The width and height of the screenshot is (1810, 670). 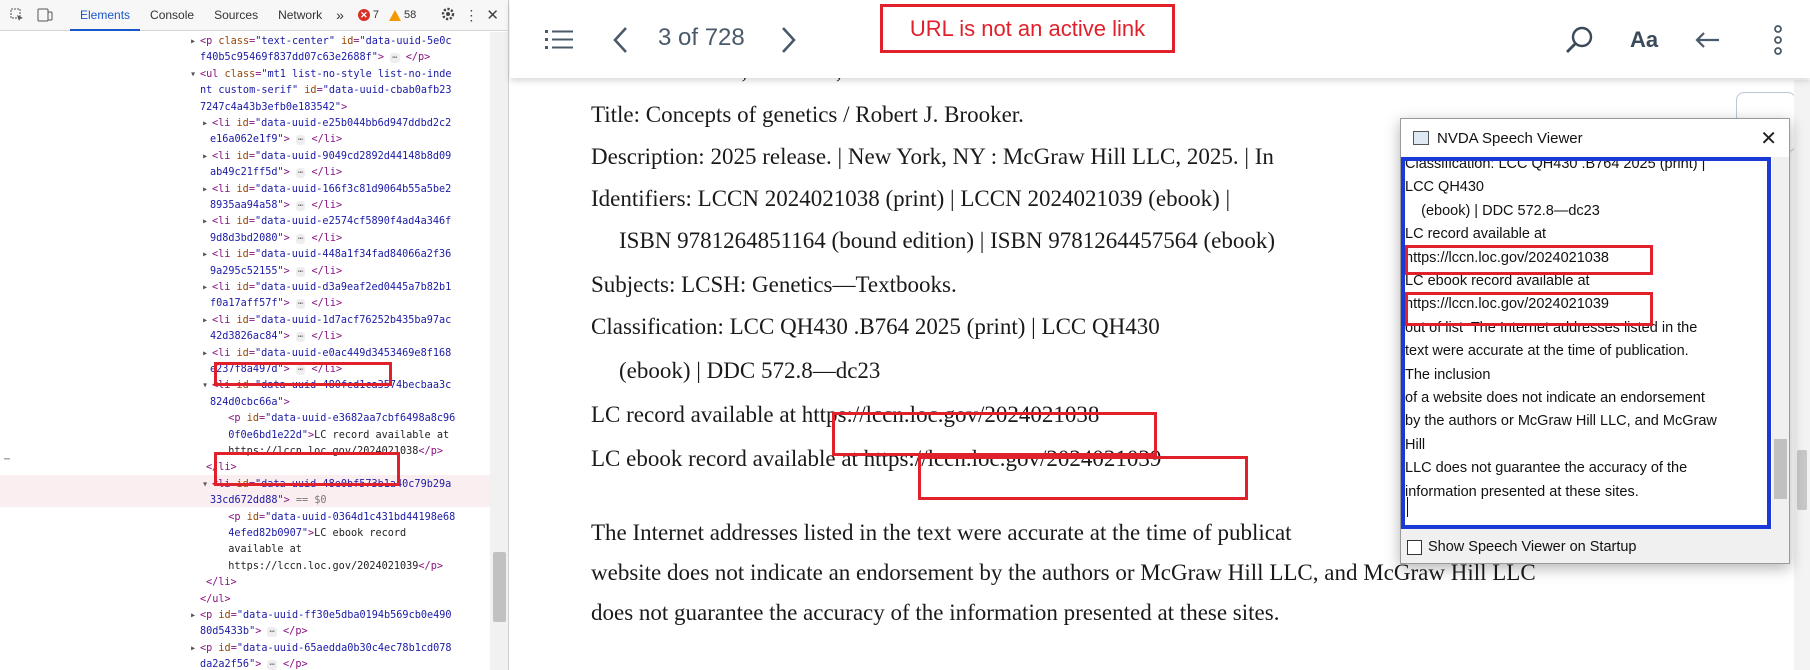 What do you see at coordinates (340, 15) in the screenshot?
I see `more-tabs-button: »` at bounding box center [340, 15].